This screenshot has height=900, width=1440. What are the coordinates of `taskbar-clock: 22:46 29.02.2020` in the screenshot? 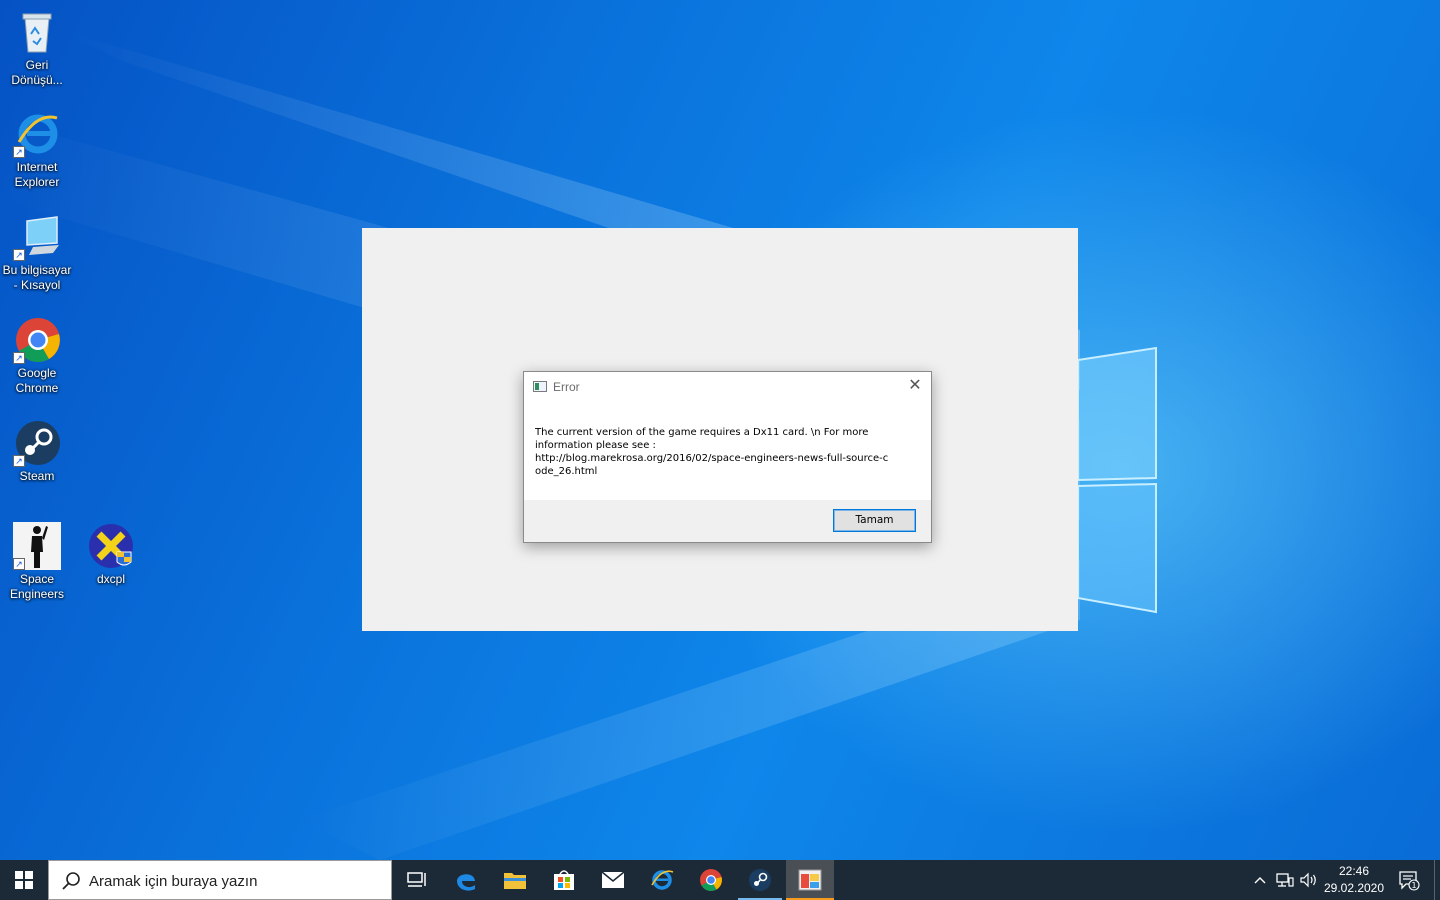 It's located at (1354, 880).